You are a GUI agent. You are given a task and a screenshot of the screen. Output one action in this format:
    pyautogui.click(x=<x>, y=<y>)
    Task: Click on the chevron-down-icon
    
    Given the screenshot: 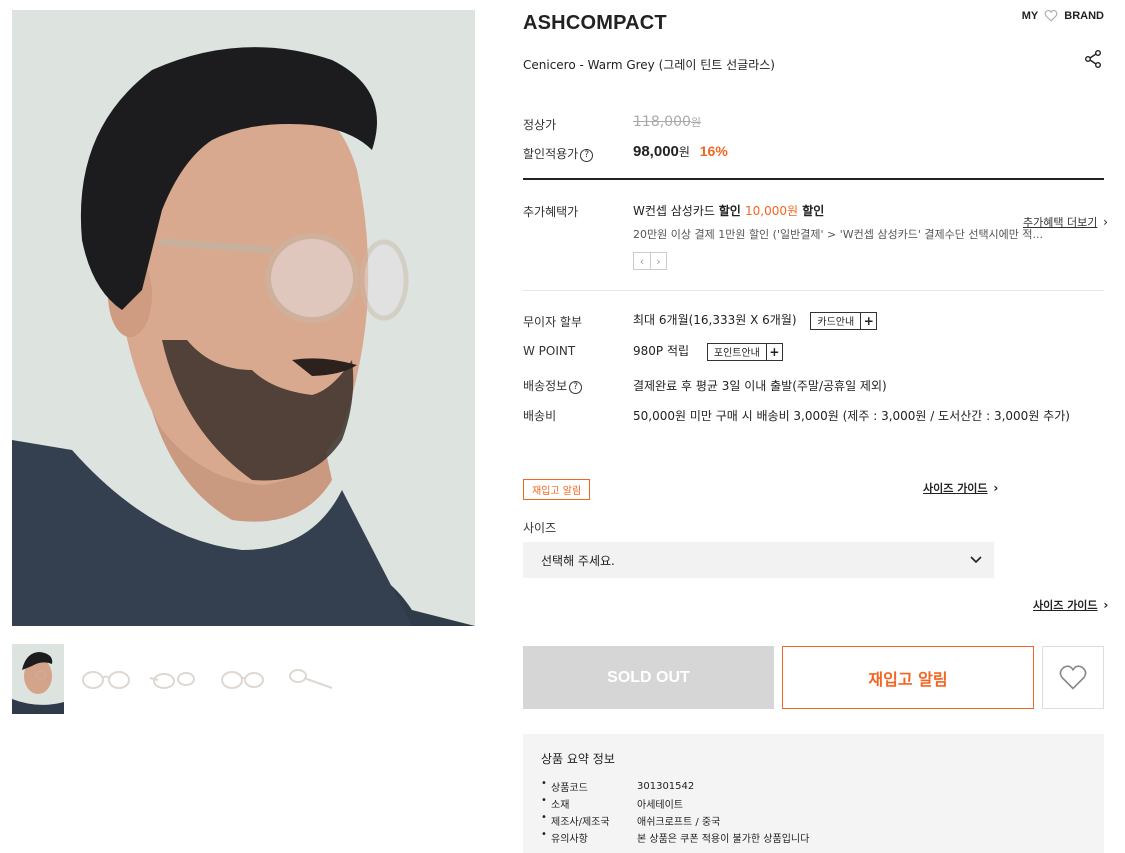 What is the action you would take?
    pyautogui.click(x=976, y=560)
    